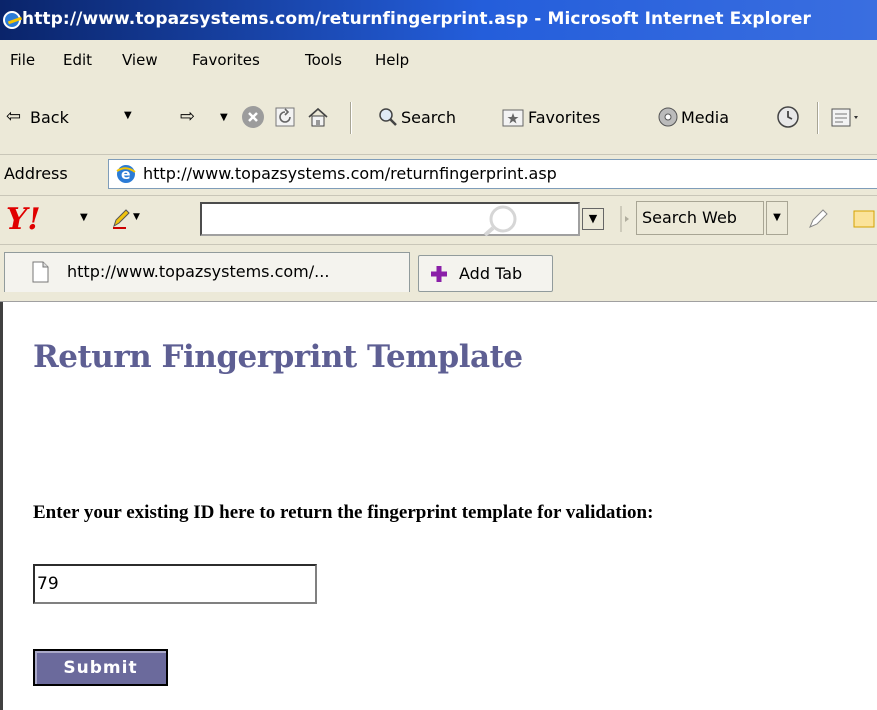 This screenshot has height=710, width=877. What do you see at coordinates (777, 218) in the screenshot?
I see `search-web-dropdown-icon: ▼` at bounding box center [777, 218].